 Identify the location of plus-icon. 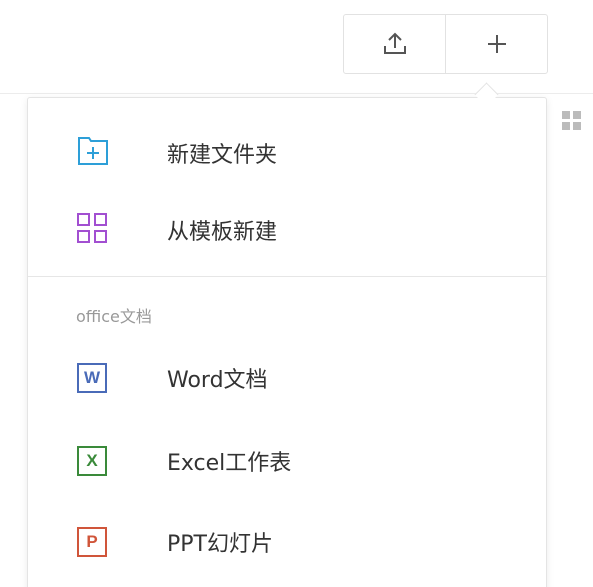
(497, 44).